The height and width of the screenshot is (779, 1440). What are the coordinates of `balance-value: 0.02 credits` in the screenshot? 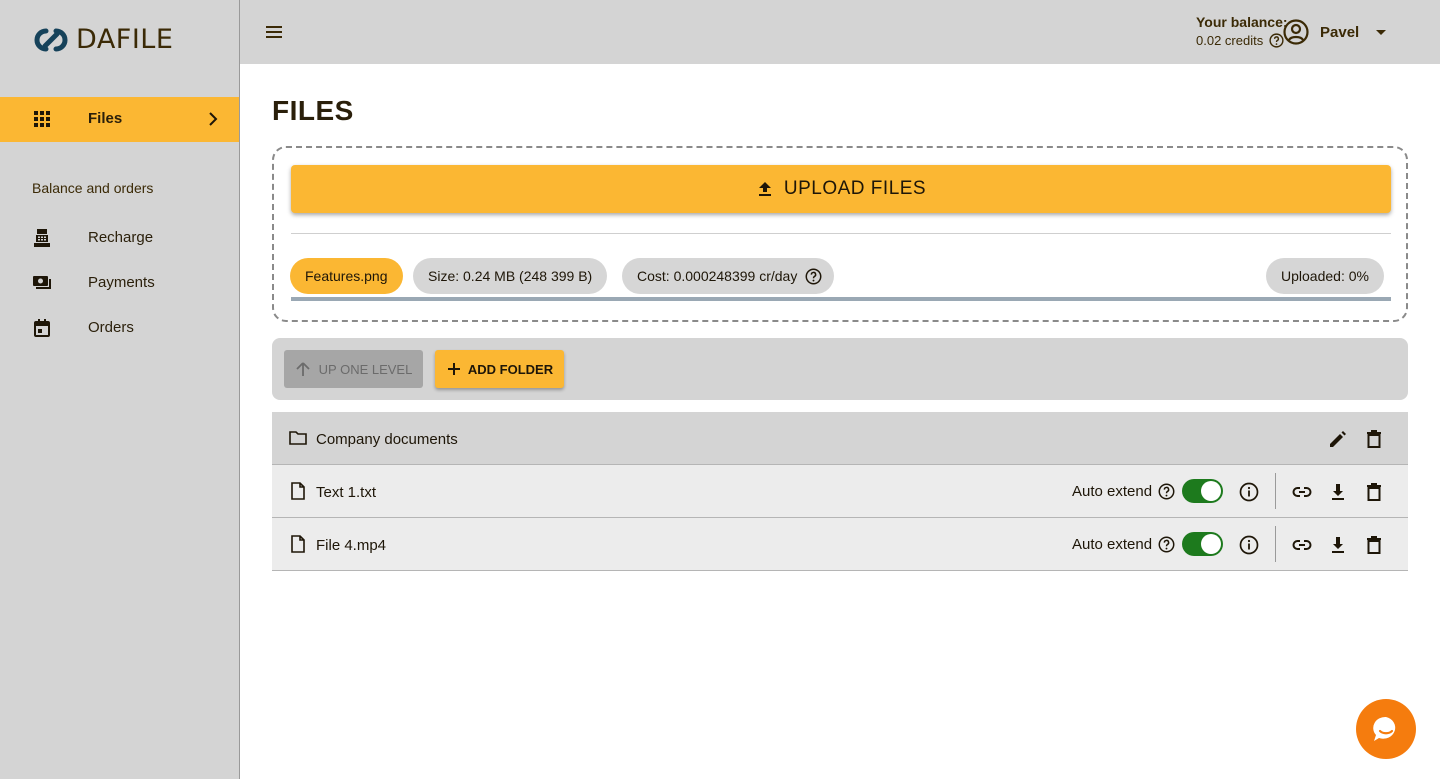 It's located at (1230, 40).